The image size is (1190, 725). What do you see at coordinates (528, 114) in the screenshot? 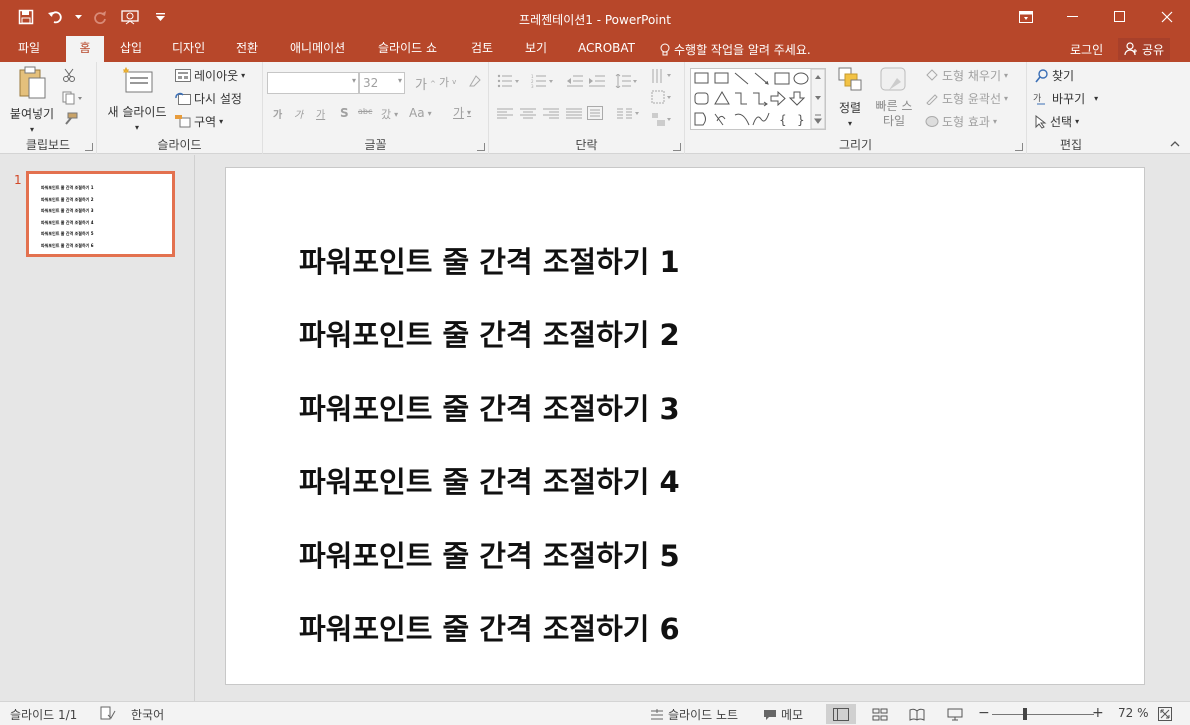
I see `align-center-icon` at bounding box center [528, 114].